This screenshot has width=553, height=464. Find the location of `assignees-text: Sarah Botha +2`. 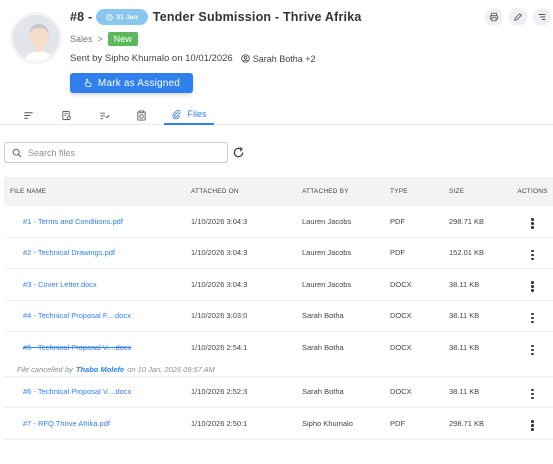

assignees-text: Sarah Botha +2 is located at coordinates (284, 58).